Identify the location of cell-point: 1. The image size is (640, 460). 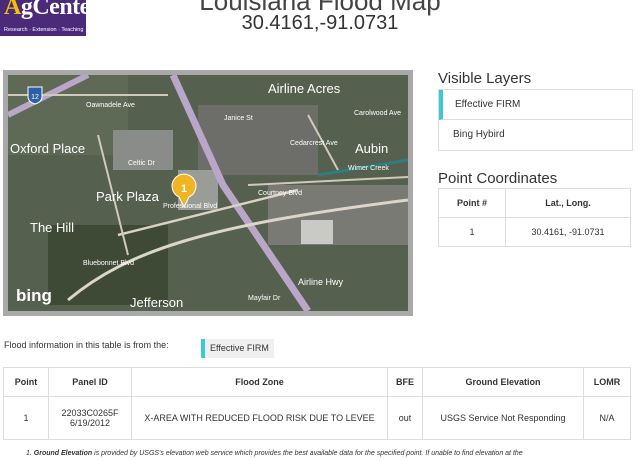
(26, 418).